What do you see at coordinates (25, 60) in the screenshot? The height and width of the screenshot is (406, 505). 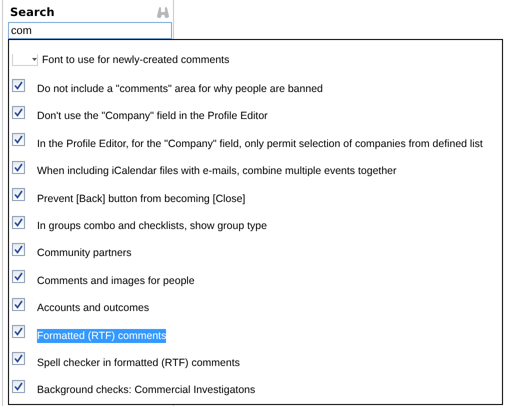 I see `font-dropdown` at bounding box center [25, 60].